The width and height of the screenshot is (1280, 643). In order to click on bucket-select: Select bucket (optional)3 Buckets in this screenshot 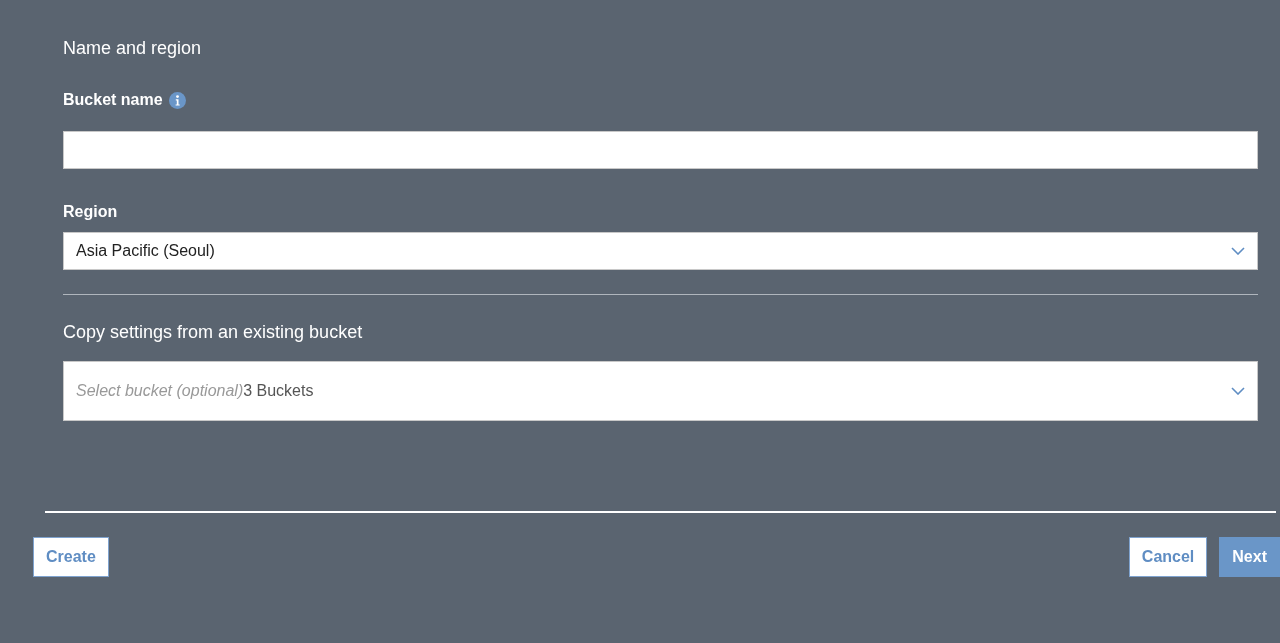, I will do `click(660, 391)`.